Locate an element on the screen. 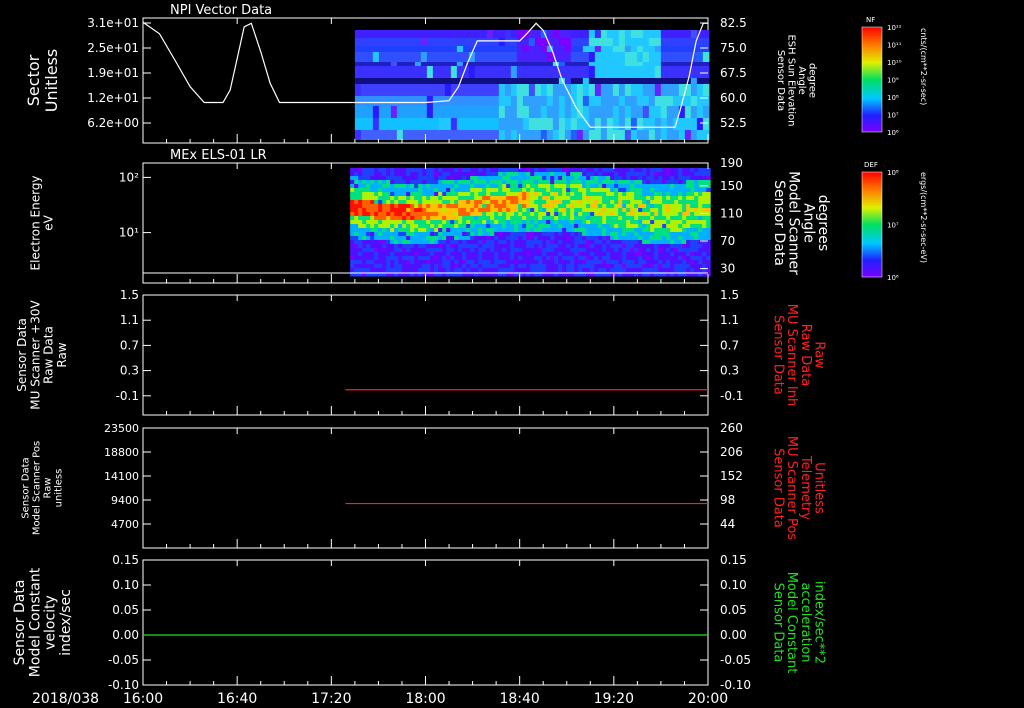 Image resolution: width=1024 pixels, height=708 pixels. panel-5-y2tick-label: -0.05 is located at coordinates (735, 660).